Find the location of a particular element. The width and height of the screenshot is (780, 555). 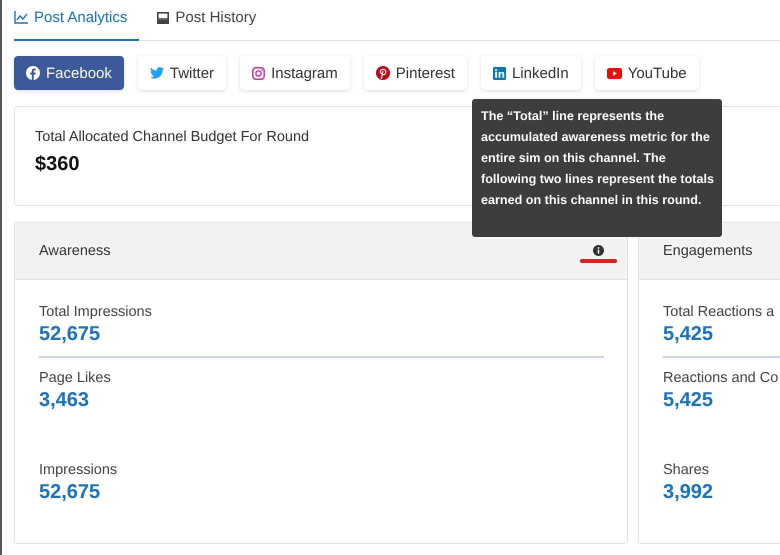

panel-title: Engagements is located at coordinates (707, 251).